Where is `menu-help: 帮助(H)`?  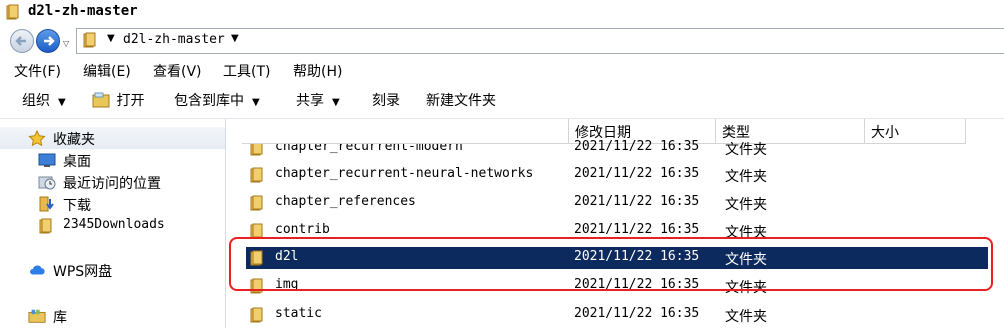
menu-help: 帮助(H) is located at coordinates (317, 71).